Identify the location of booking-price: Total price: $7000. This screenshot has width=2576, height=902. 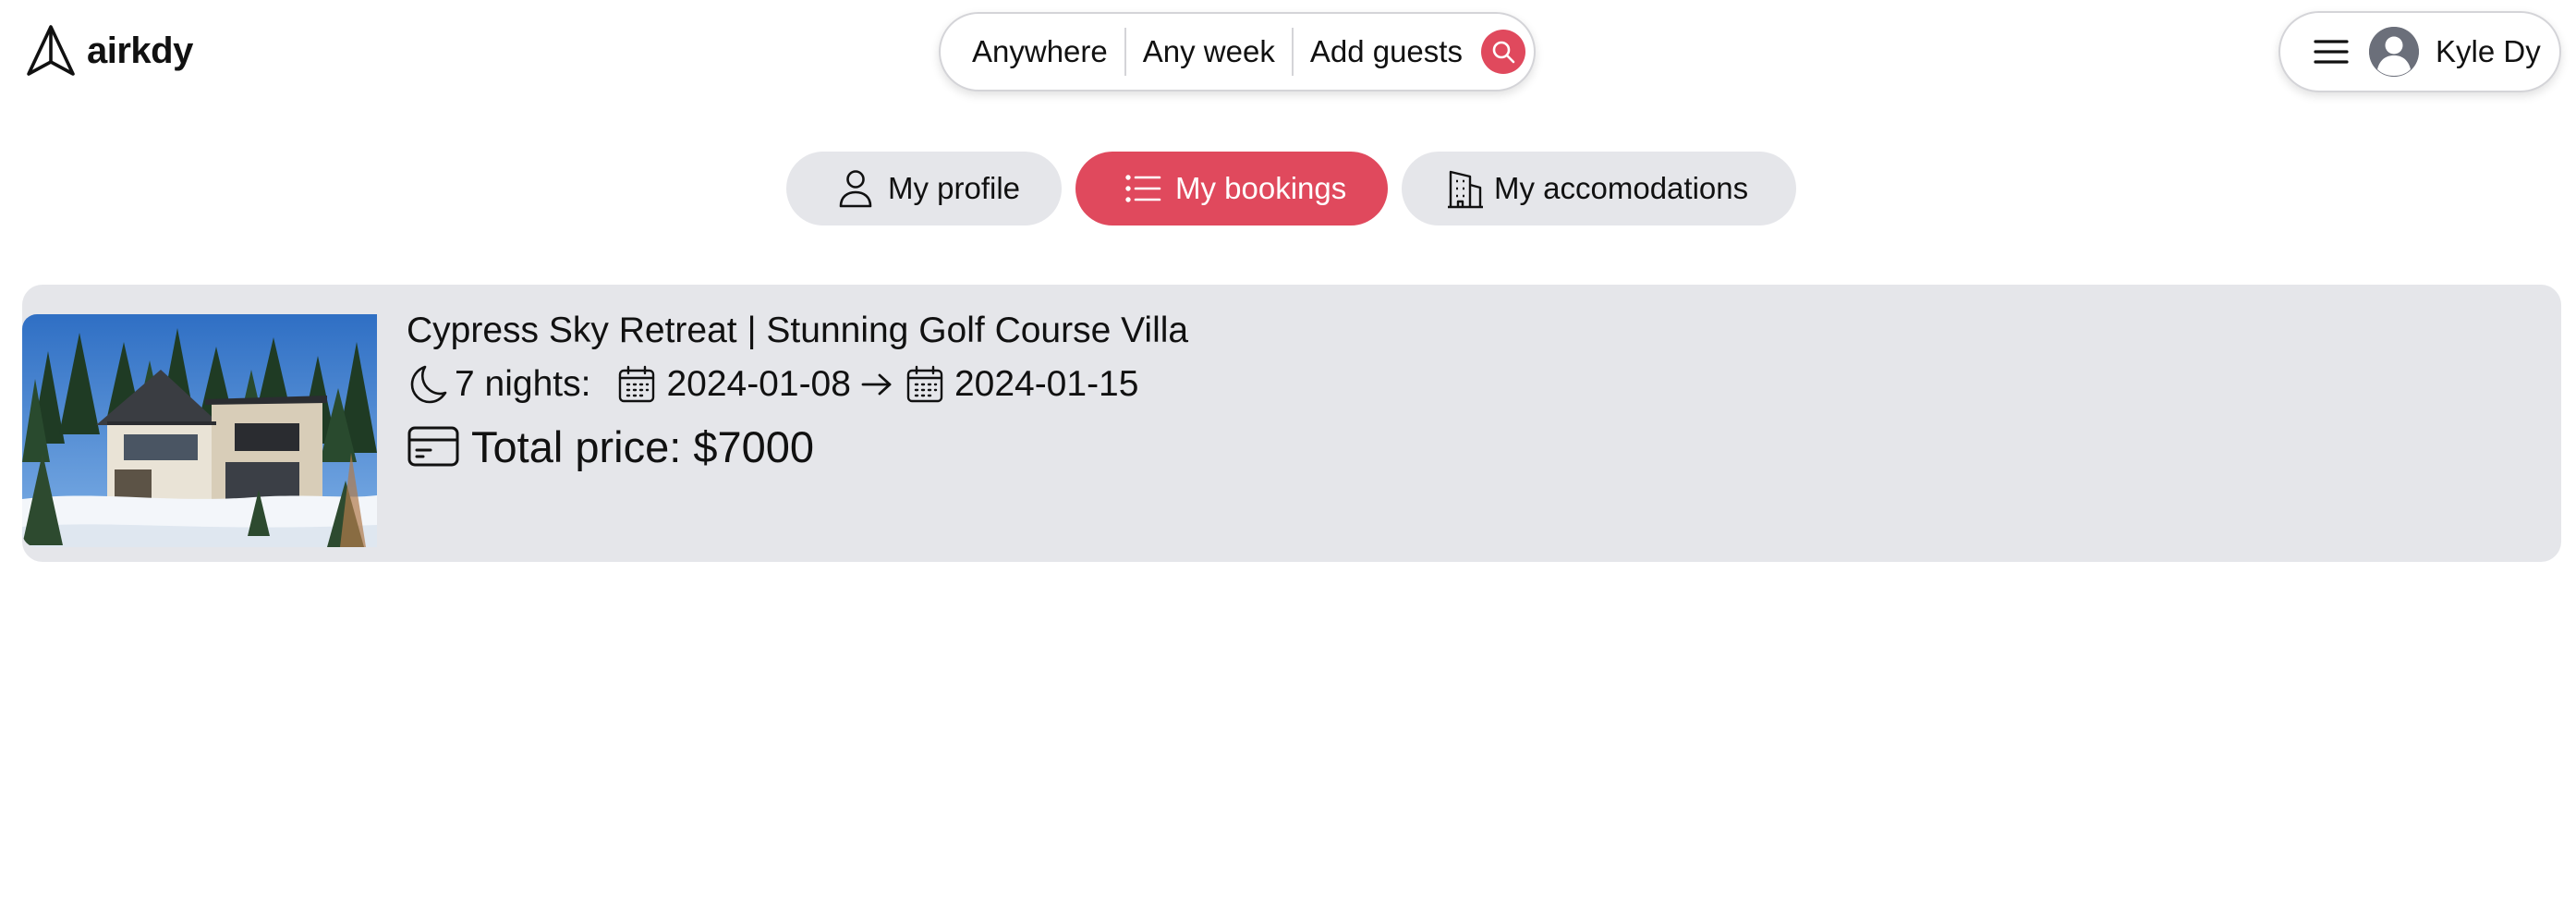
(610, 446).